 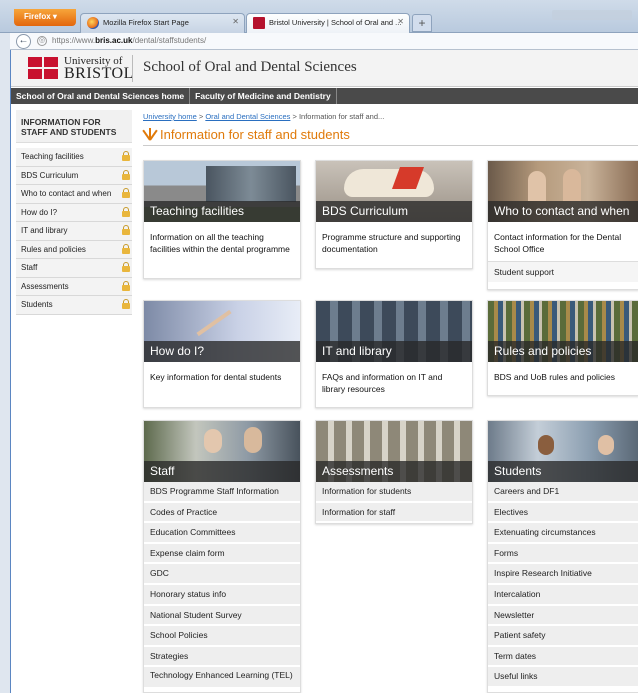 I want to click on students-image: Students, so click(x=563, y=451).